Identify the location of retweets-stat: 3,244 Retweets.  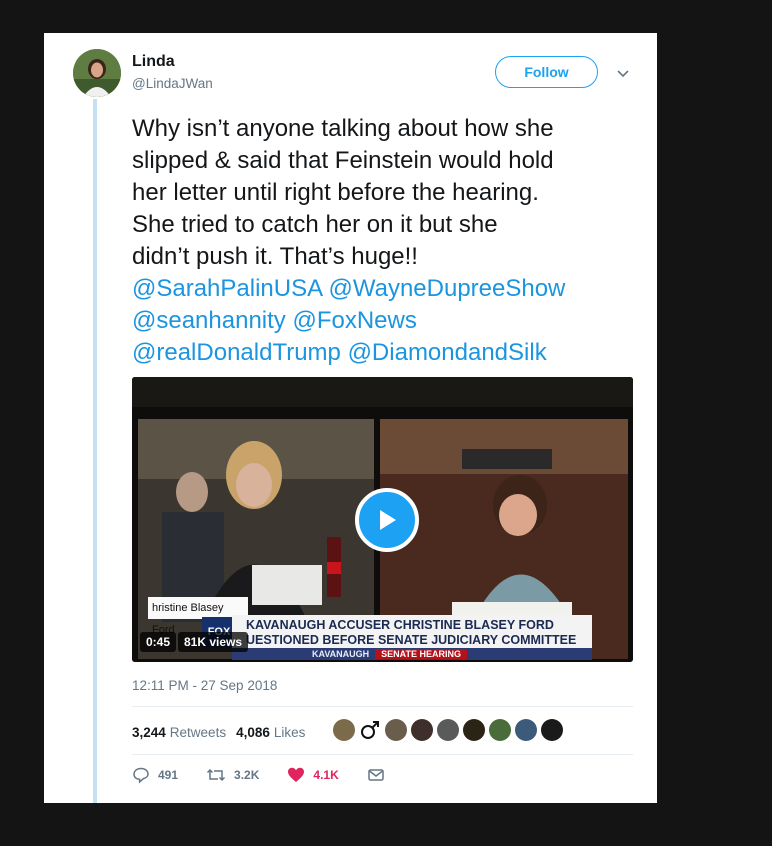
(179, 732).